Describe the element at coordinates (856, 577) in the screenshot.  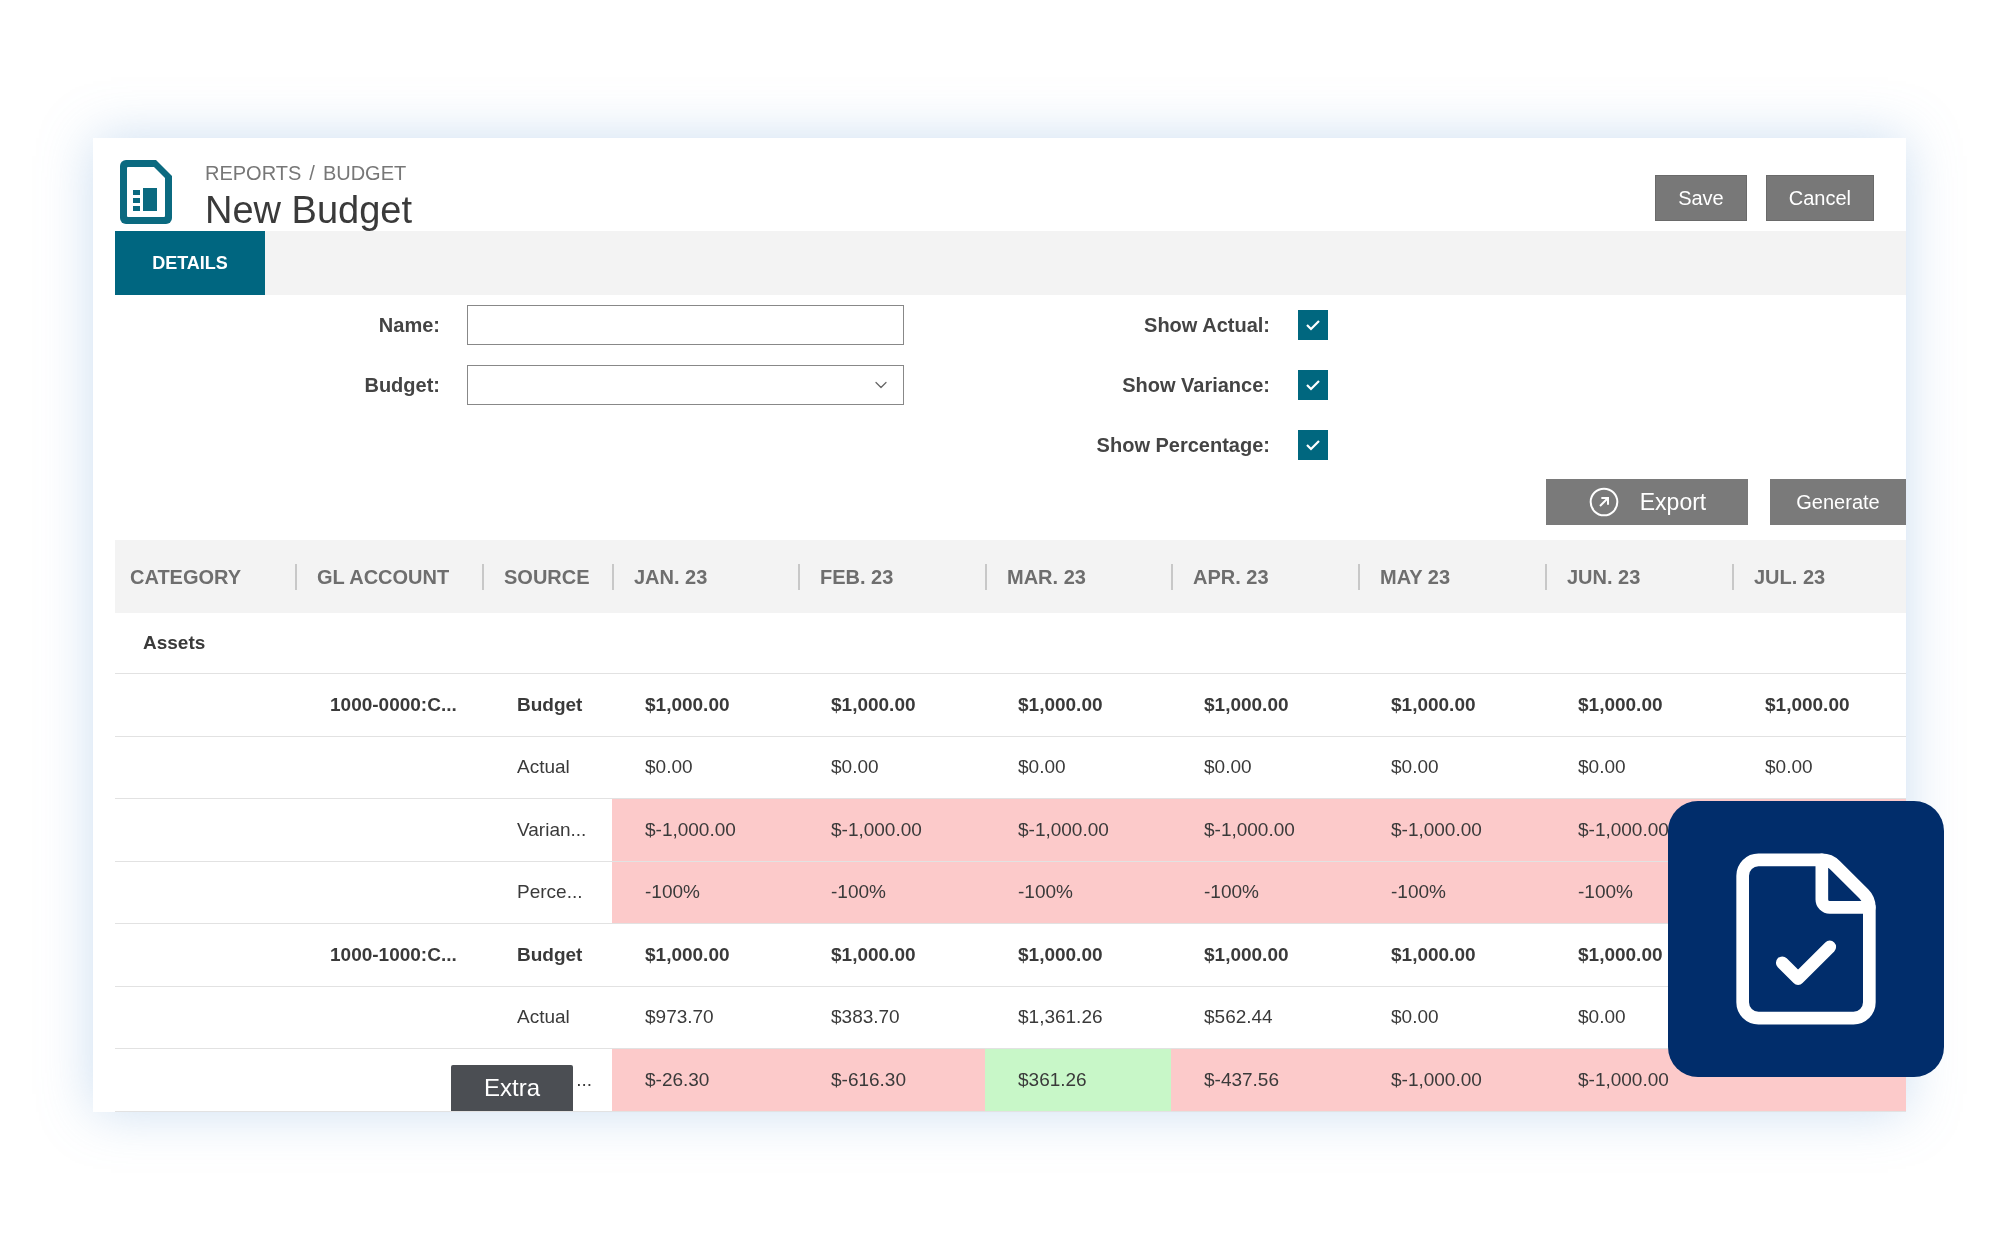
I see `column-header: FEB. 23` at that location.